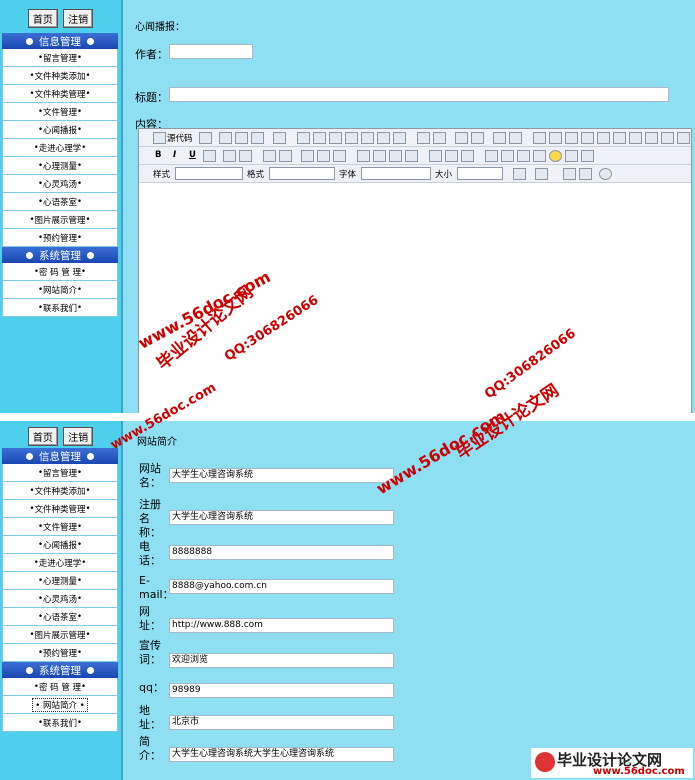  I want to click on paste-icon, so click(335, 138).